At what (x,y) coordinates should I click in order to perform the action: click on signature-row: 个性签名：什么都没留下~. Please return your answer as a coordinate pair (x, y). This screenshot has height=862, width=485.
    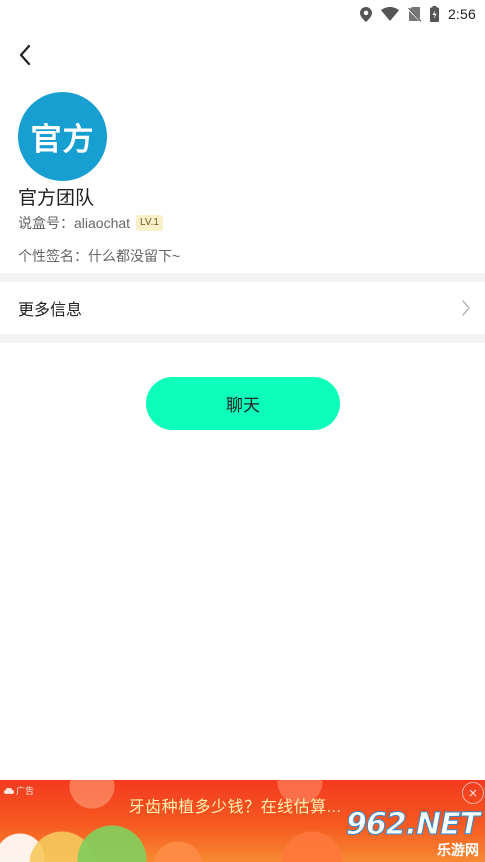
    Looking at the image, I should click on (99, 256).